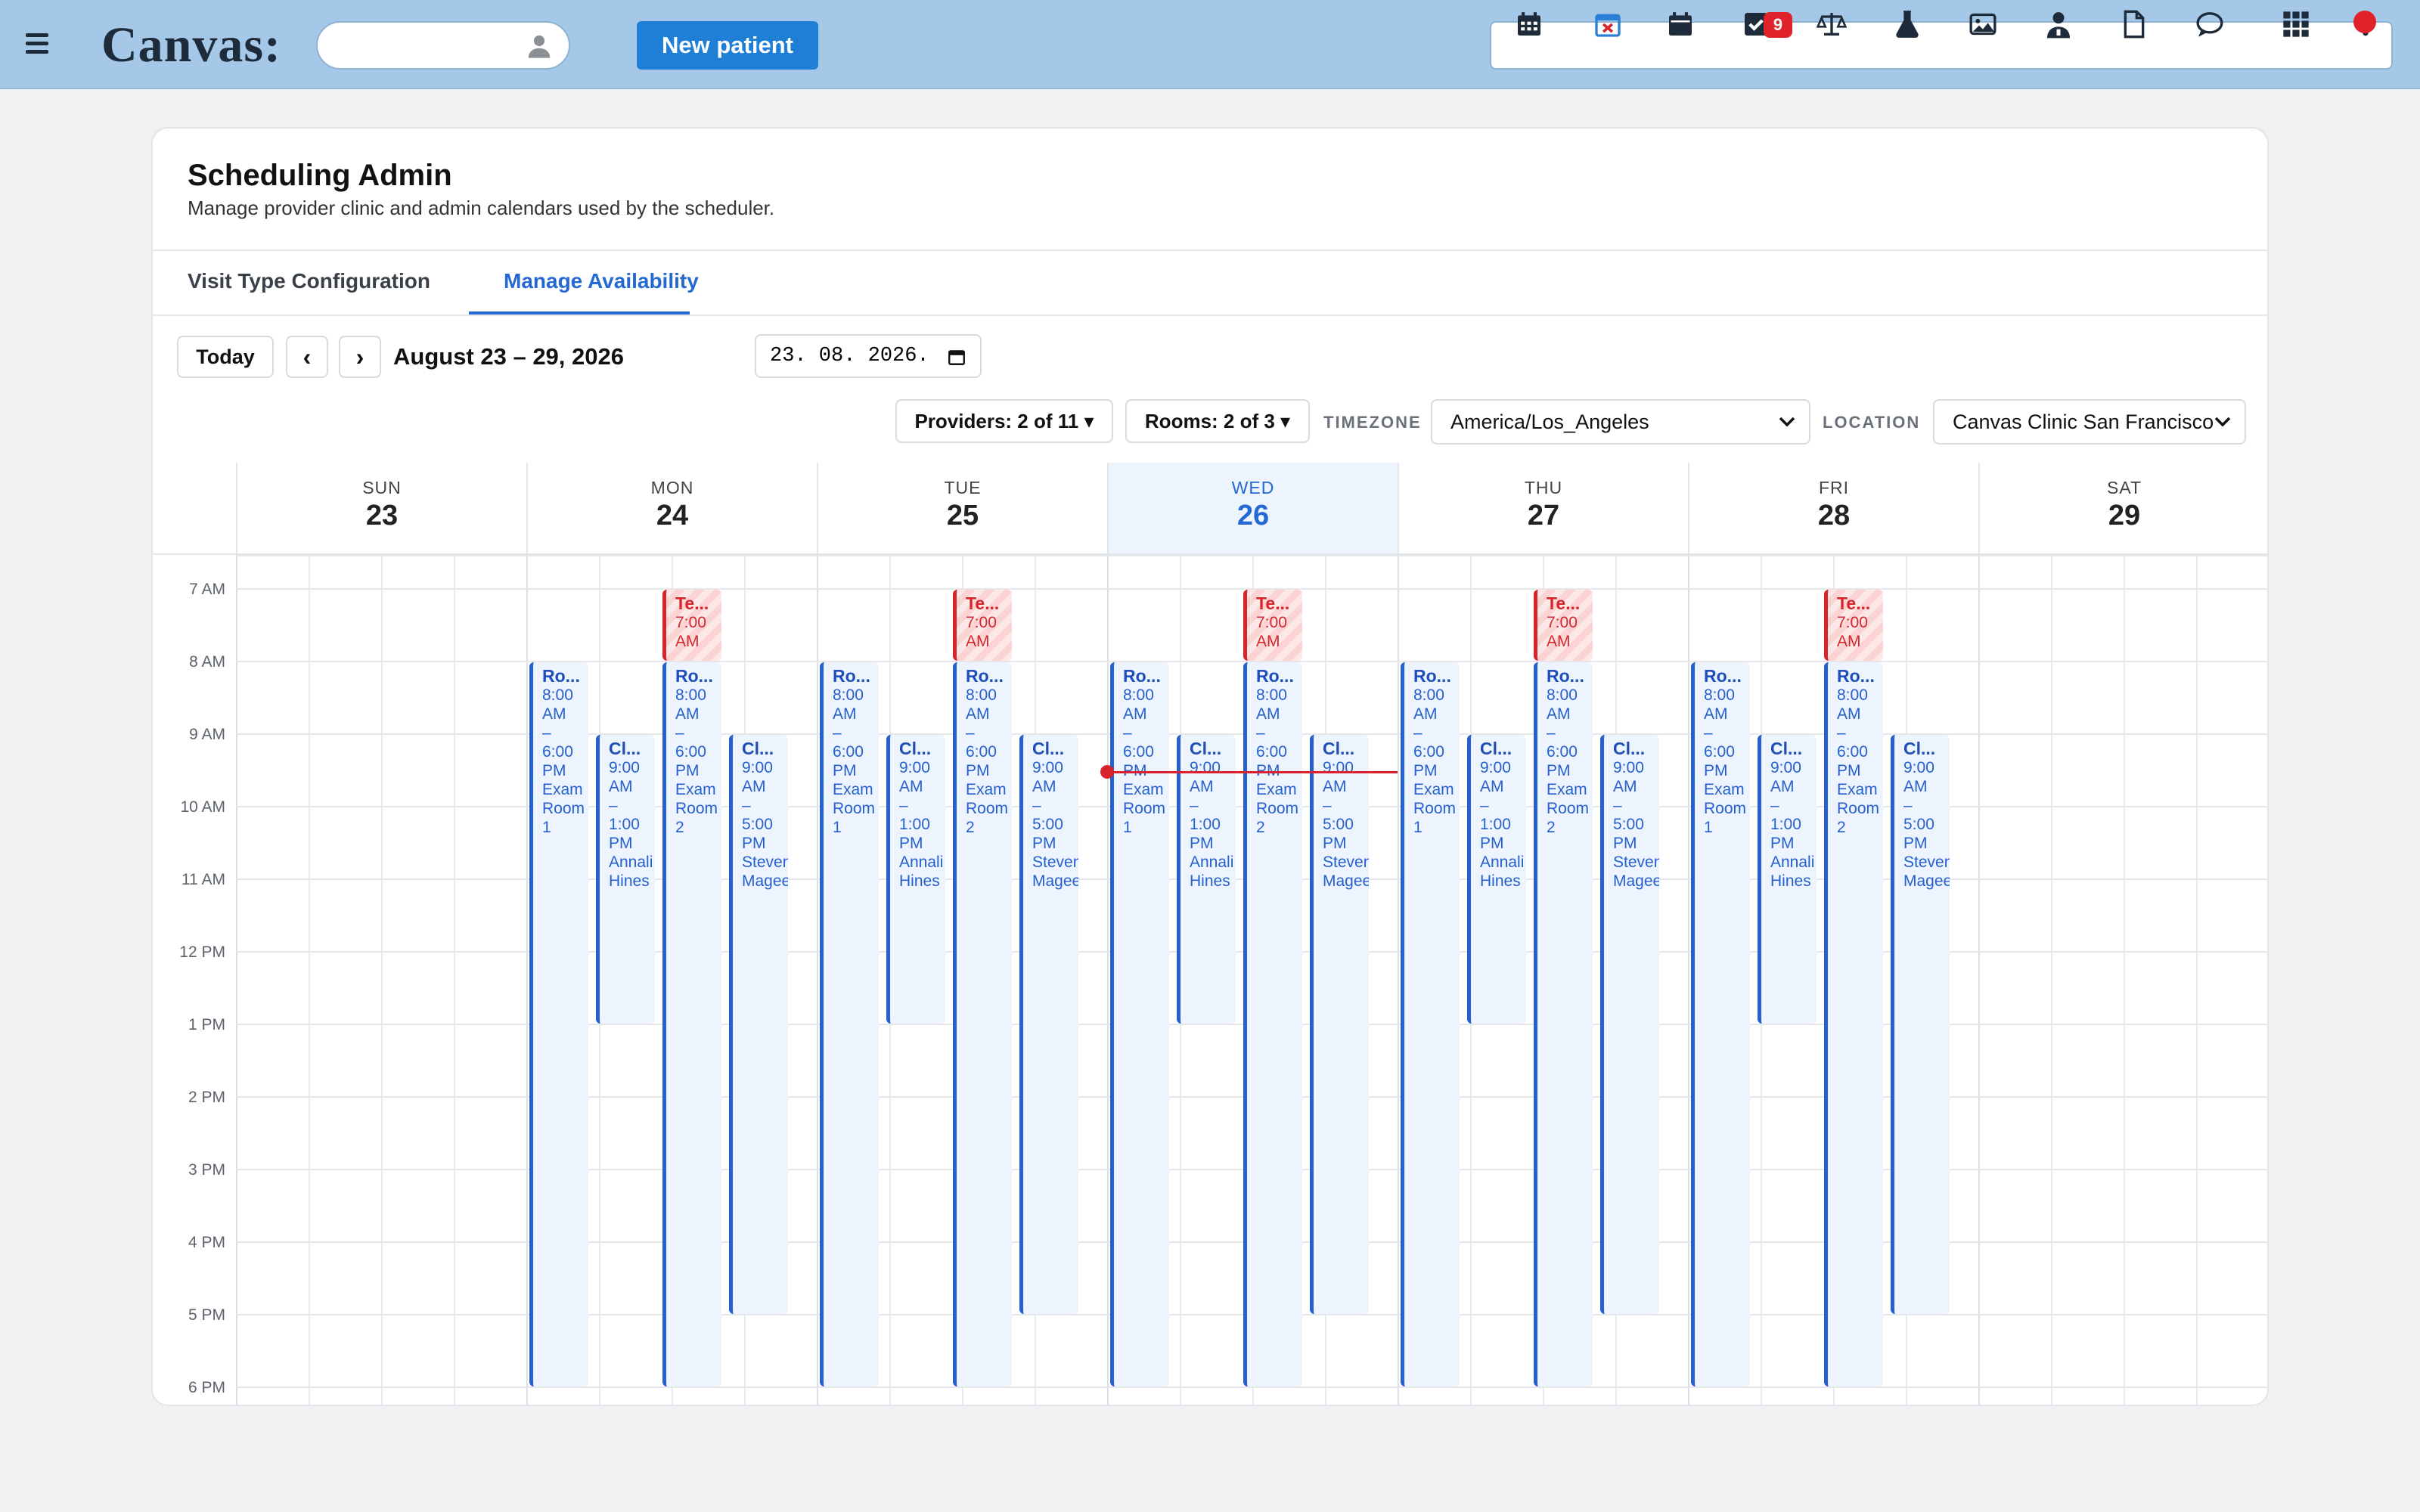  What do you see at coordinates (1832, 24) in the screenshot?
I see `balance-scale-icon` at bounding box center [1832, 24].